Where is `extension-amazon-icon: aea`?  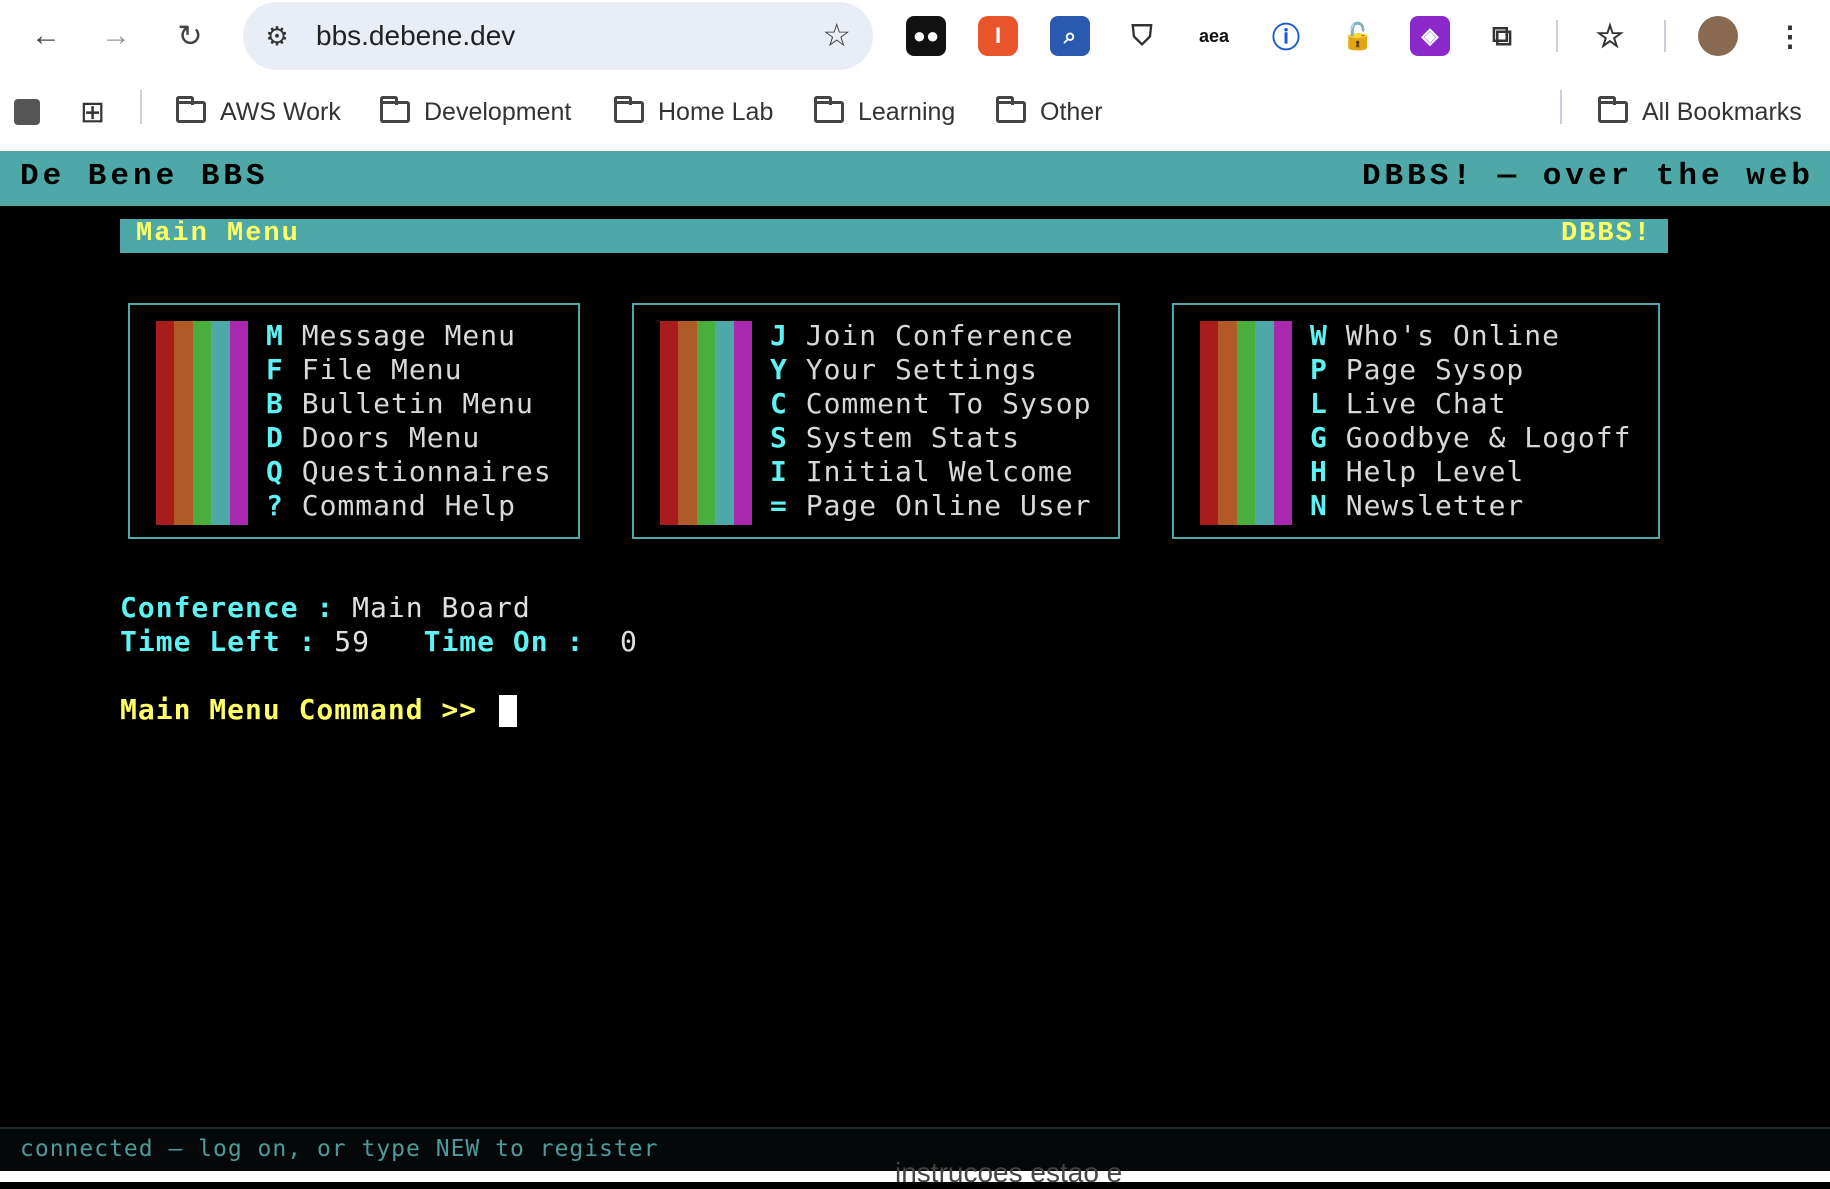 extension-amazon-icon: aea is located at coordinates (1214, 36).